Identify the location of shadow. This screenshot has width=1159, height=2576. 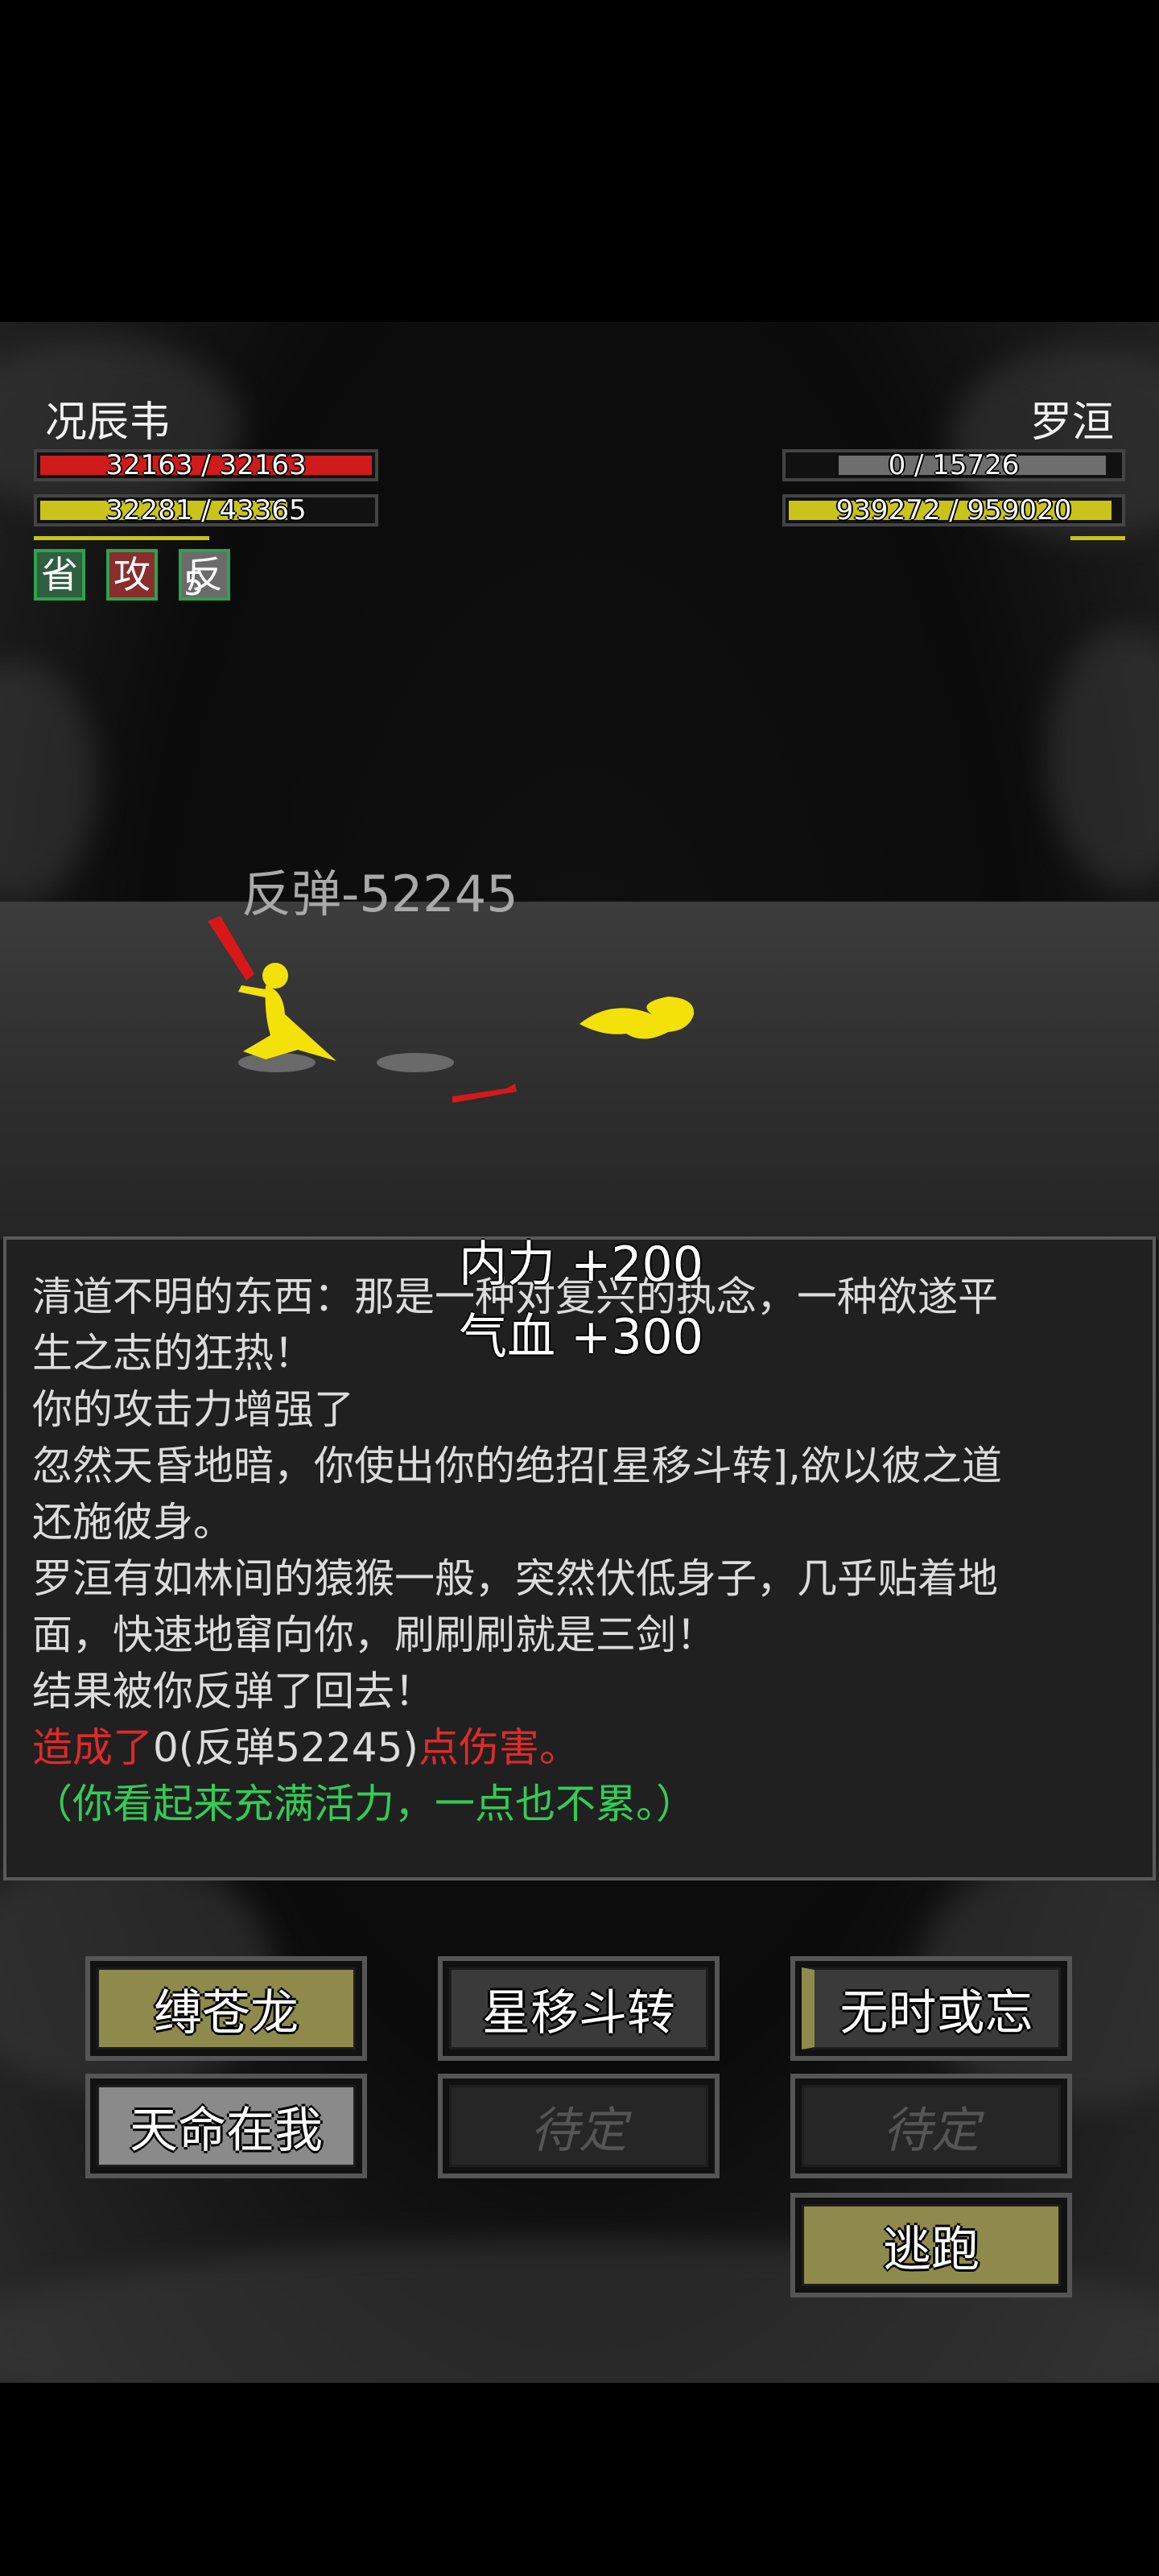
(415, 1062).